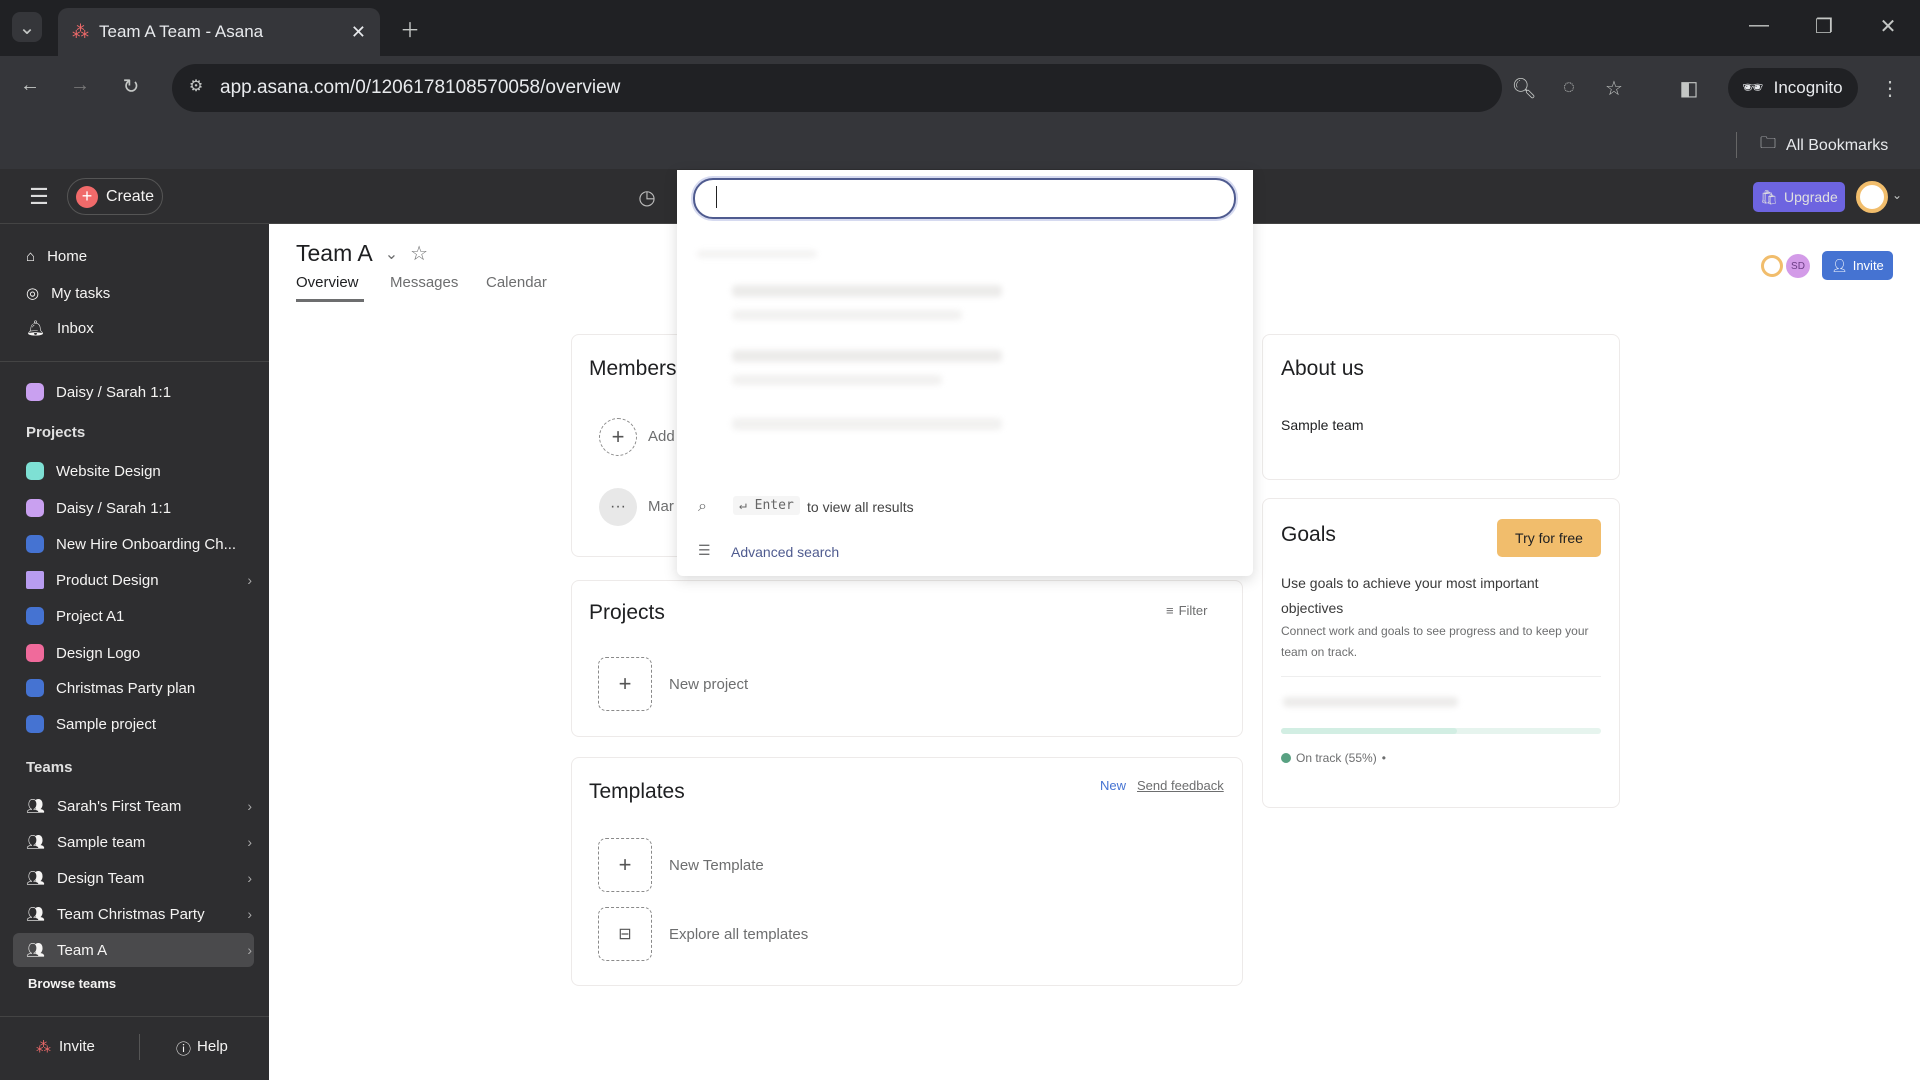 Image resolution: width=1920 pixels, height=1080 pixels. Describe the element at coordinates (1872, 197) in the screenshot. I see `user-avatar` at that location.